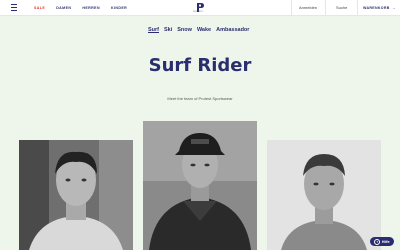  What do you see at coordinates (198, 12) in the screenshot?
I see `logo-text: PROTEST` at bounding box center [198, 12].